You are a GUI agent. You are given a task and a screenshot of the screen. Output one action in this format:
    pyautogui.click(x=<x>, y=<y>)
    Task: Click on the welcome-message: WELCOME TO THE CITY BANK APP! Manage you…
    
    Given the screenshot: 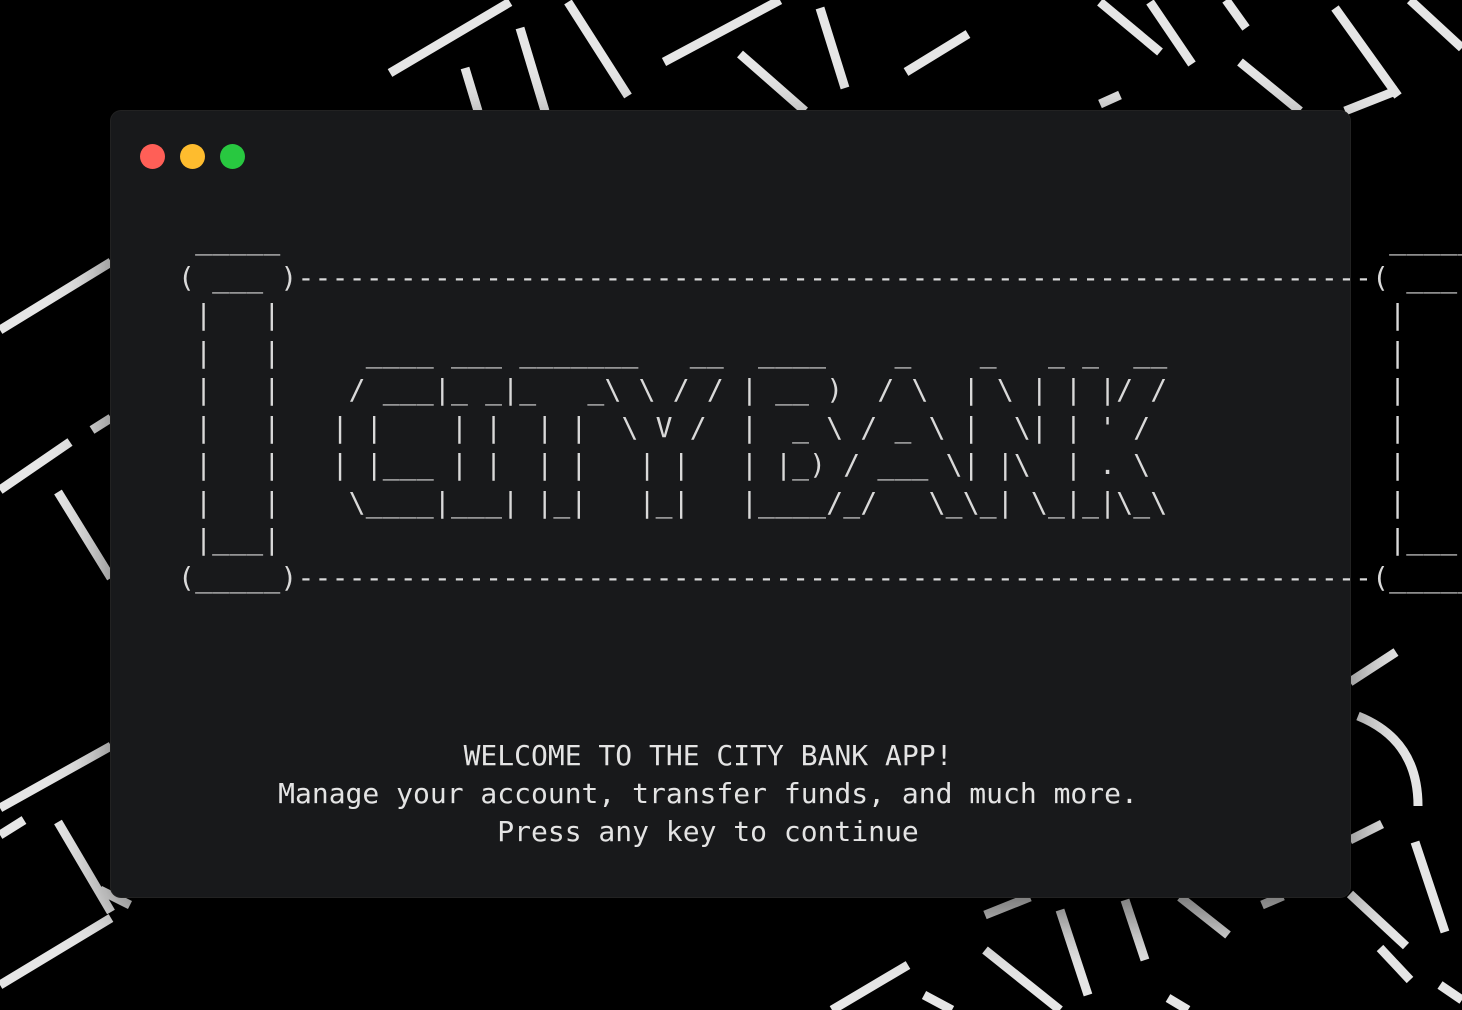 What is the action you would take?
    pyautogui.click(x=708, y=794)
    